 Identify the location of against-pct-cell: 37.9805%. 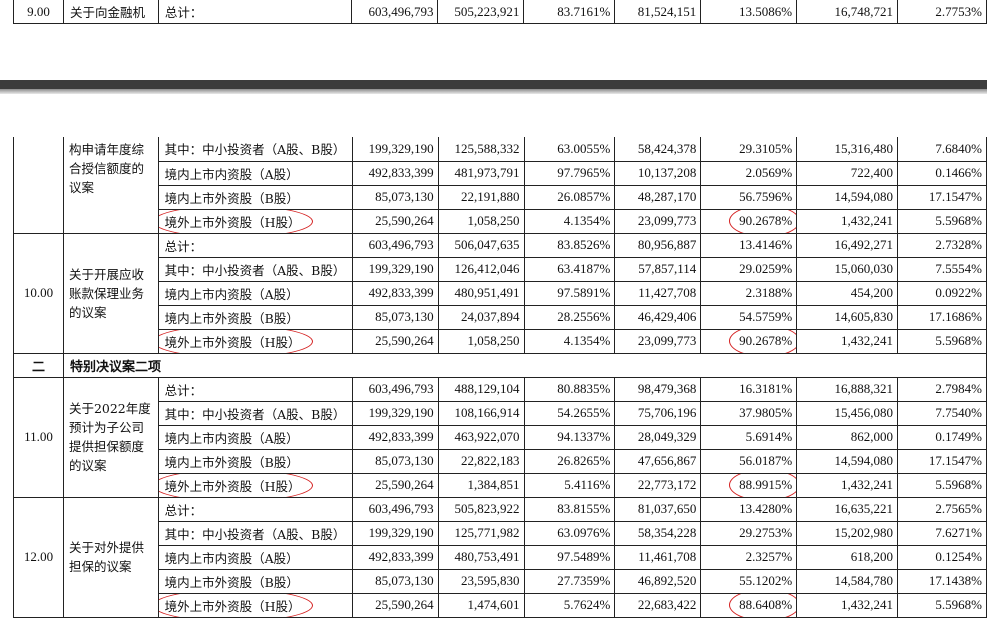
(749, 413).